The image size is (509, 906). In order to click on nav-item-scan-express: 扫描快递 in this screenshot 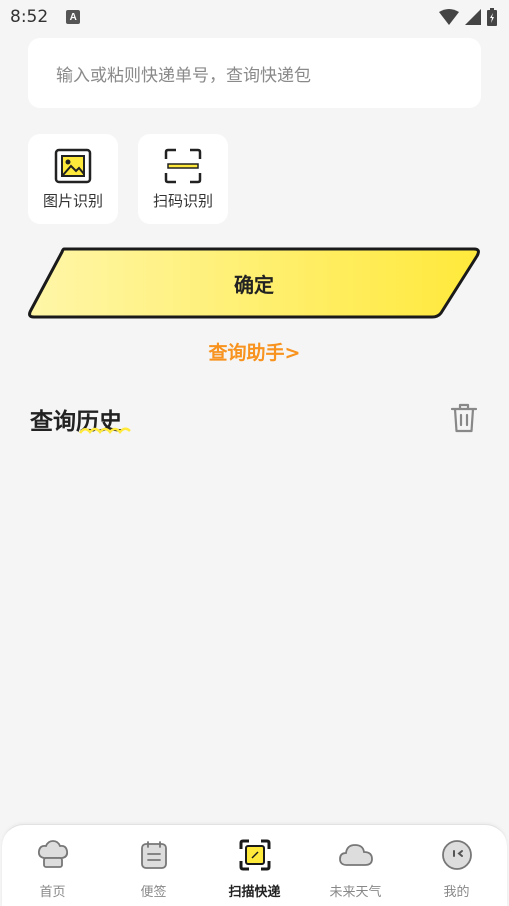, I will do `click(254, 865)`.